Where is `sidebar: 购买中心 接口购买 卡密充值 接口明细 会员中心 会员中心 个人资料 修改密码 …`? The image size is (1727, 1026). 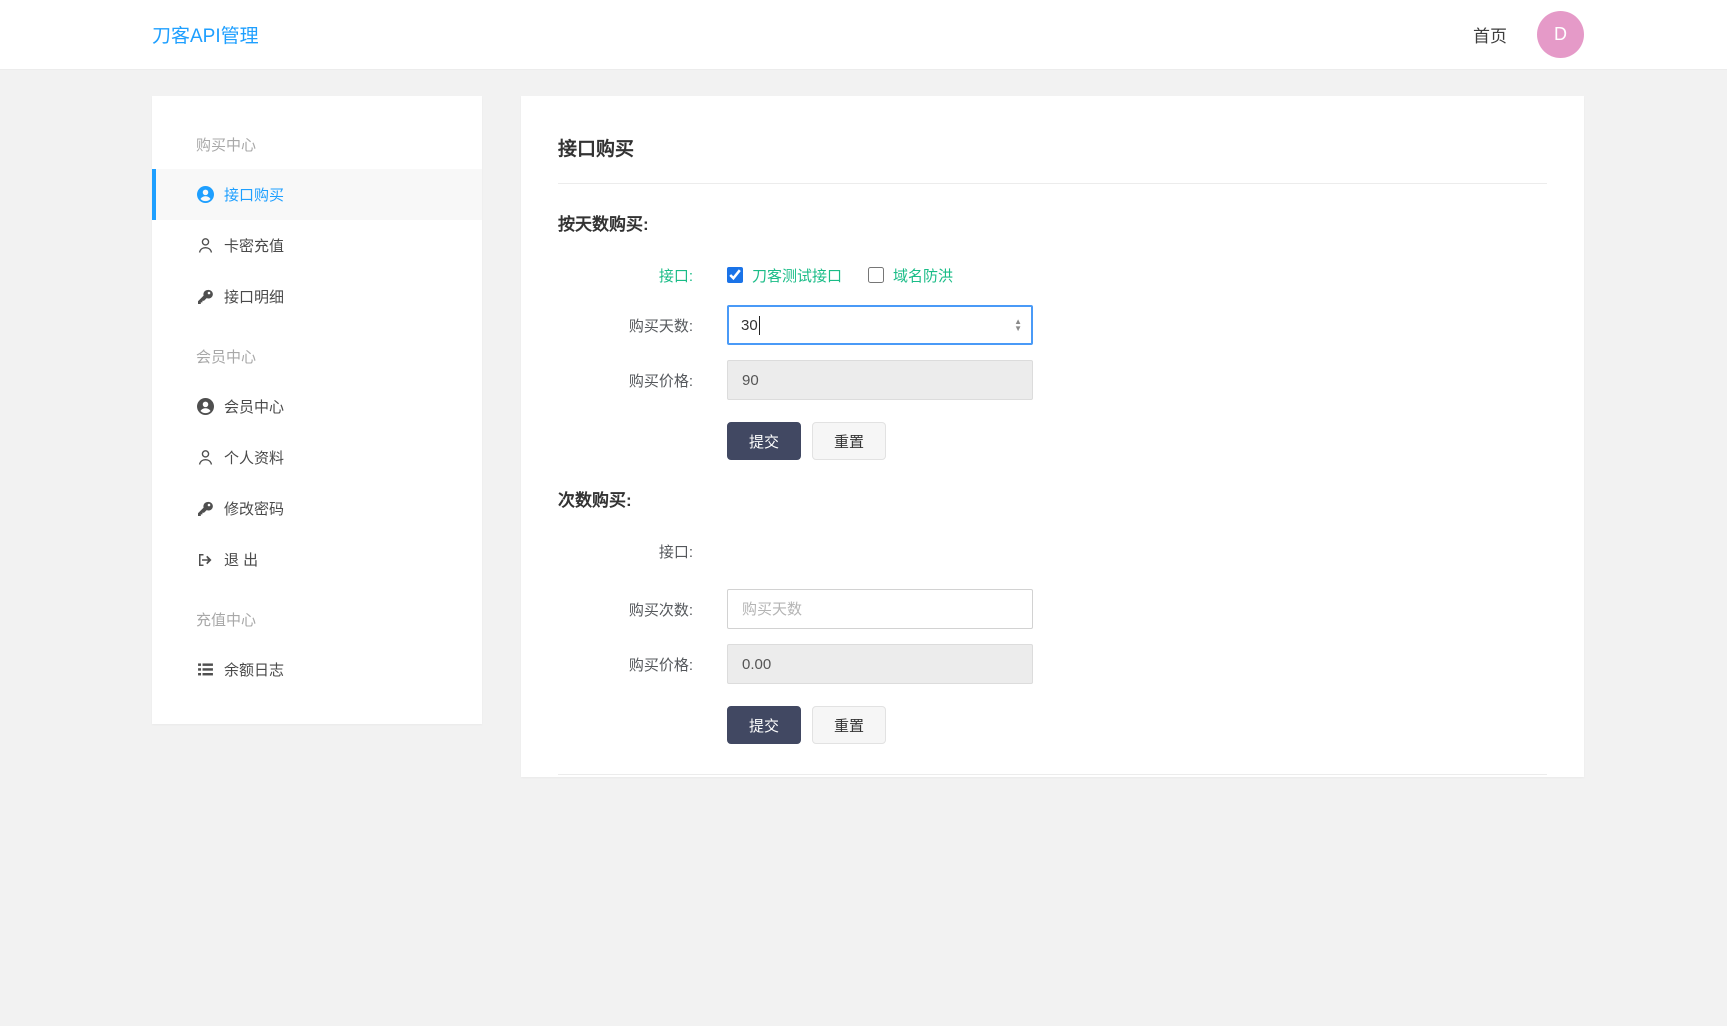
sidebar: 购买中心 接口购买 卡密充值 接口明细 会员中心 会员中心 个人资料 修改密码 … is located at coordinates (317, 410).